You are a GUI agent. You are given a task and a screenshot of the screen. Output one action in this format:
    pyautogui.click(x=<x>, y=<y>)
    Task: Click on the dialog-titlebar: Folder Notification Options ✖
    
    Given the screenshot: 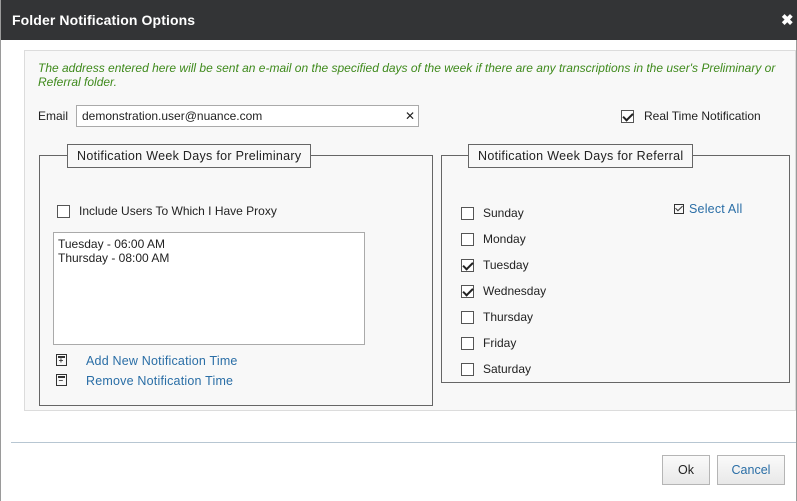 What is the action you would take?
    pyautogui.click(x=399, y=20)
    